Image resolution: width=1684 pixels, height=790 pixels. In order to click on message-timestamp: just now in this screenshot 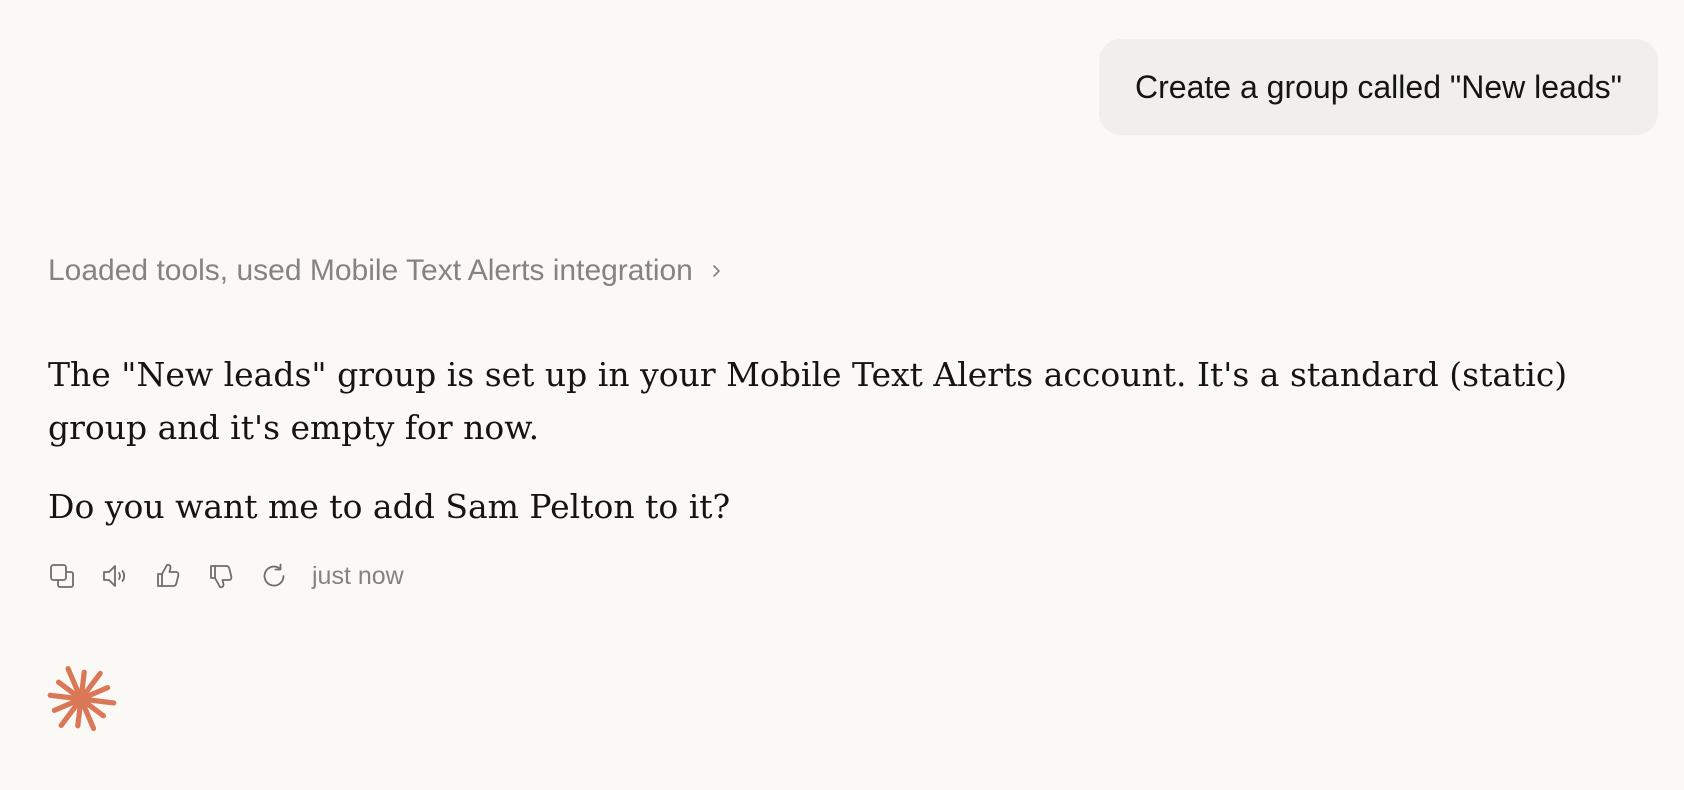, I will do `click(358, 575)`.